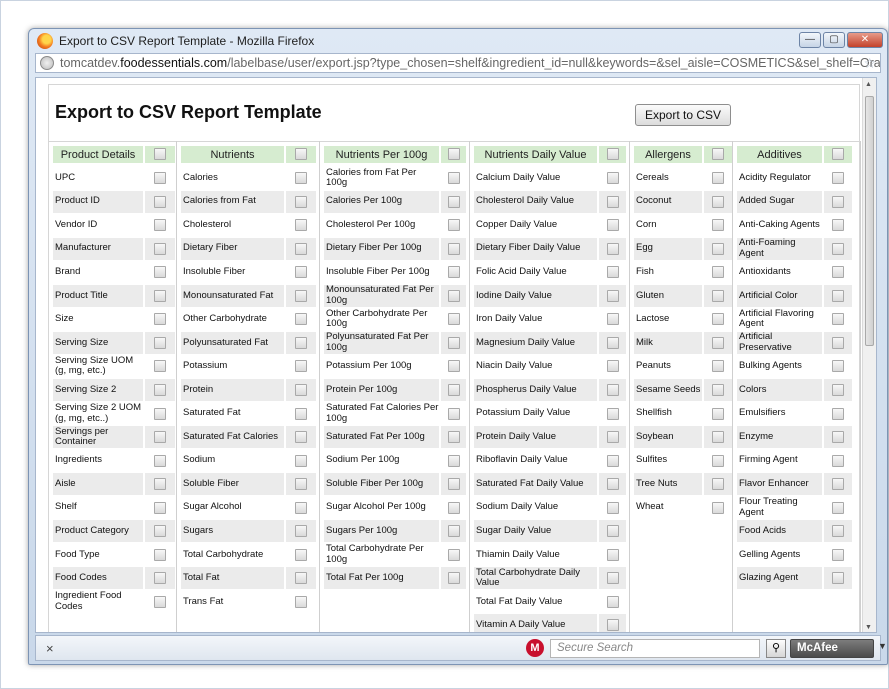 The image size is (889, 689). What do you see at coordinates (869, 63) in the screenshot?
I see `bookmark-star-icon: ☆` at bounding box center [869, 63].